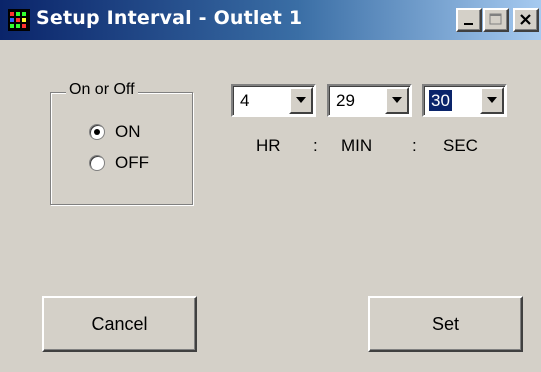 This screenshot has width=541, height=372. I want to click on maximize-icon, so click(495, 19).